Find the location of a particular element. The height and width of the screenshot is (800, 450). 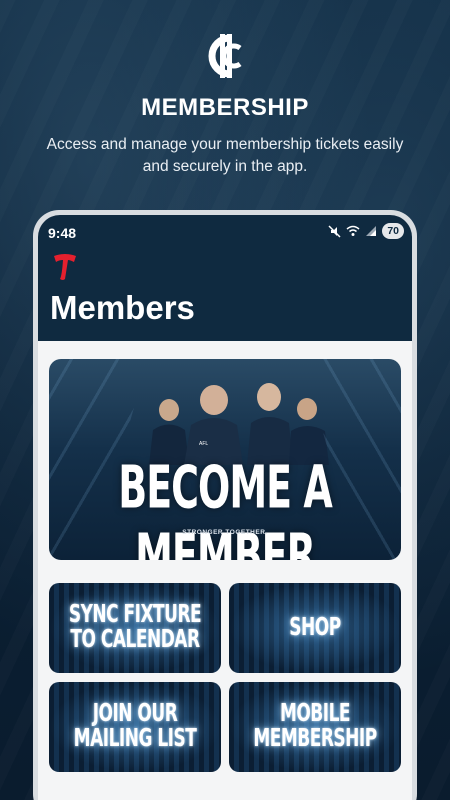

sync-fixture-tile: SYNC FIXTURE TO CALENDAR is located at coordinates (135, 628).